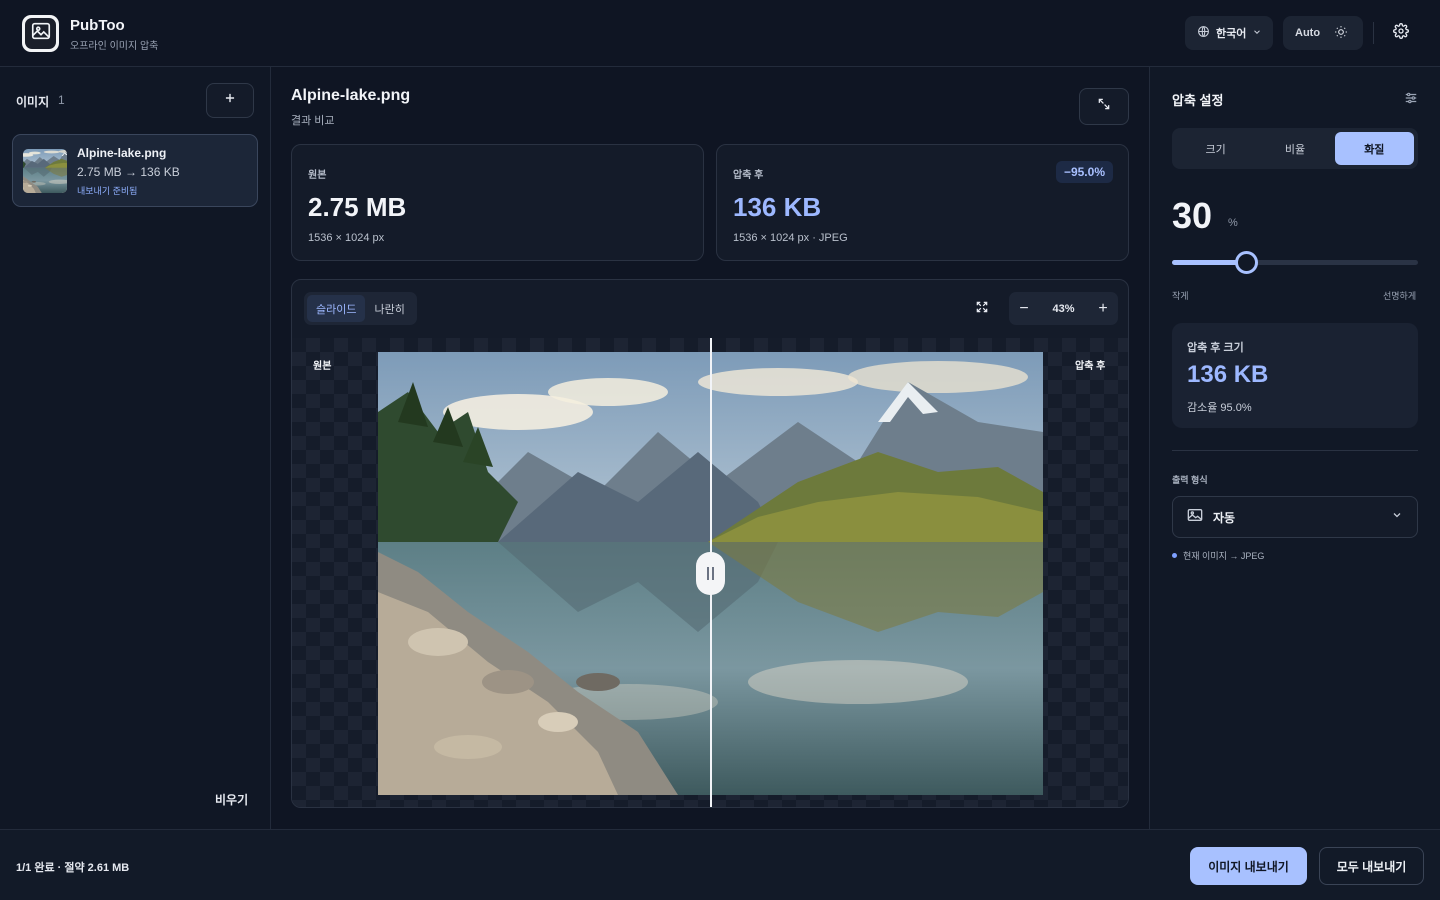  Describe the element at coordinates (1219, 408) in the screenshot. I see `result-reduction: 감소율 95.0%` at that location.